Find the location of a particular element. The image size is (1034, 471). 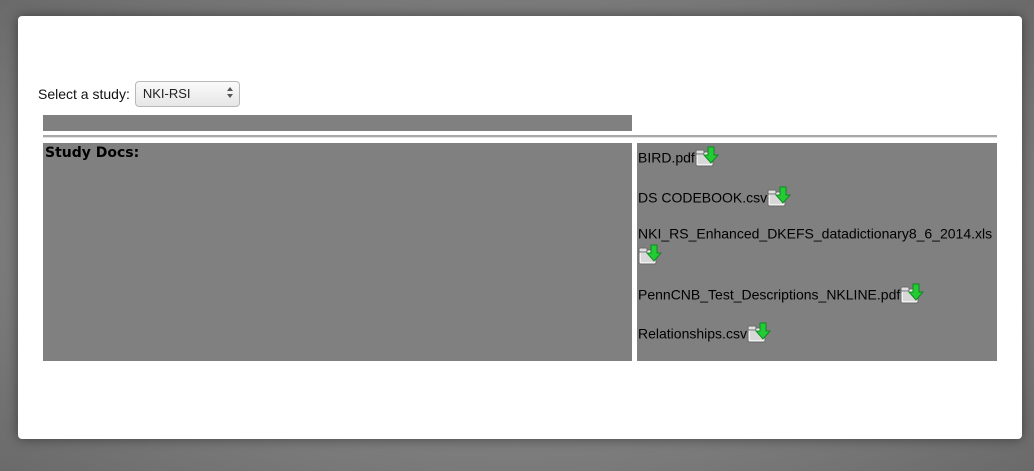

doc-item-ds-codebook: DS CODEBOOK.csv is located at coordinates (715, 197).